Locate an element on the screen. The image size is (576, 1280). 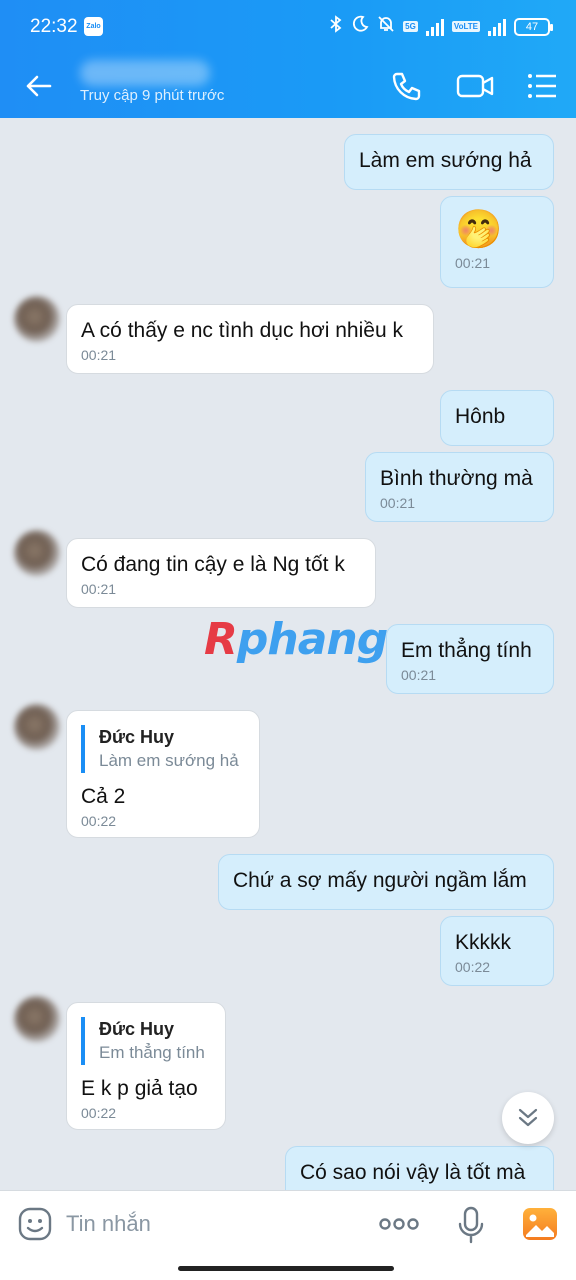
emoji-sticker: 🤭 is located at coordinates (479, 230).